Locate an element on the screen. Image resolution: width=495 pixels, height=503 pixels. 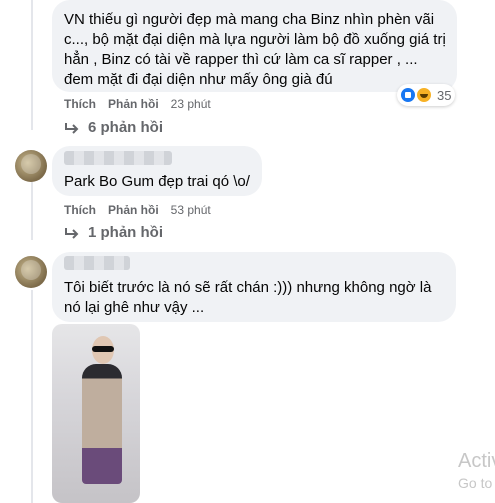
comment-photo is located at coordinates (96, 413).